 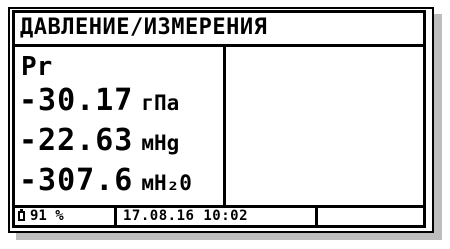 I want to click on reading-unit: мН₂0, so click(x=166, y=183).